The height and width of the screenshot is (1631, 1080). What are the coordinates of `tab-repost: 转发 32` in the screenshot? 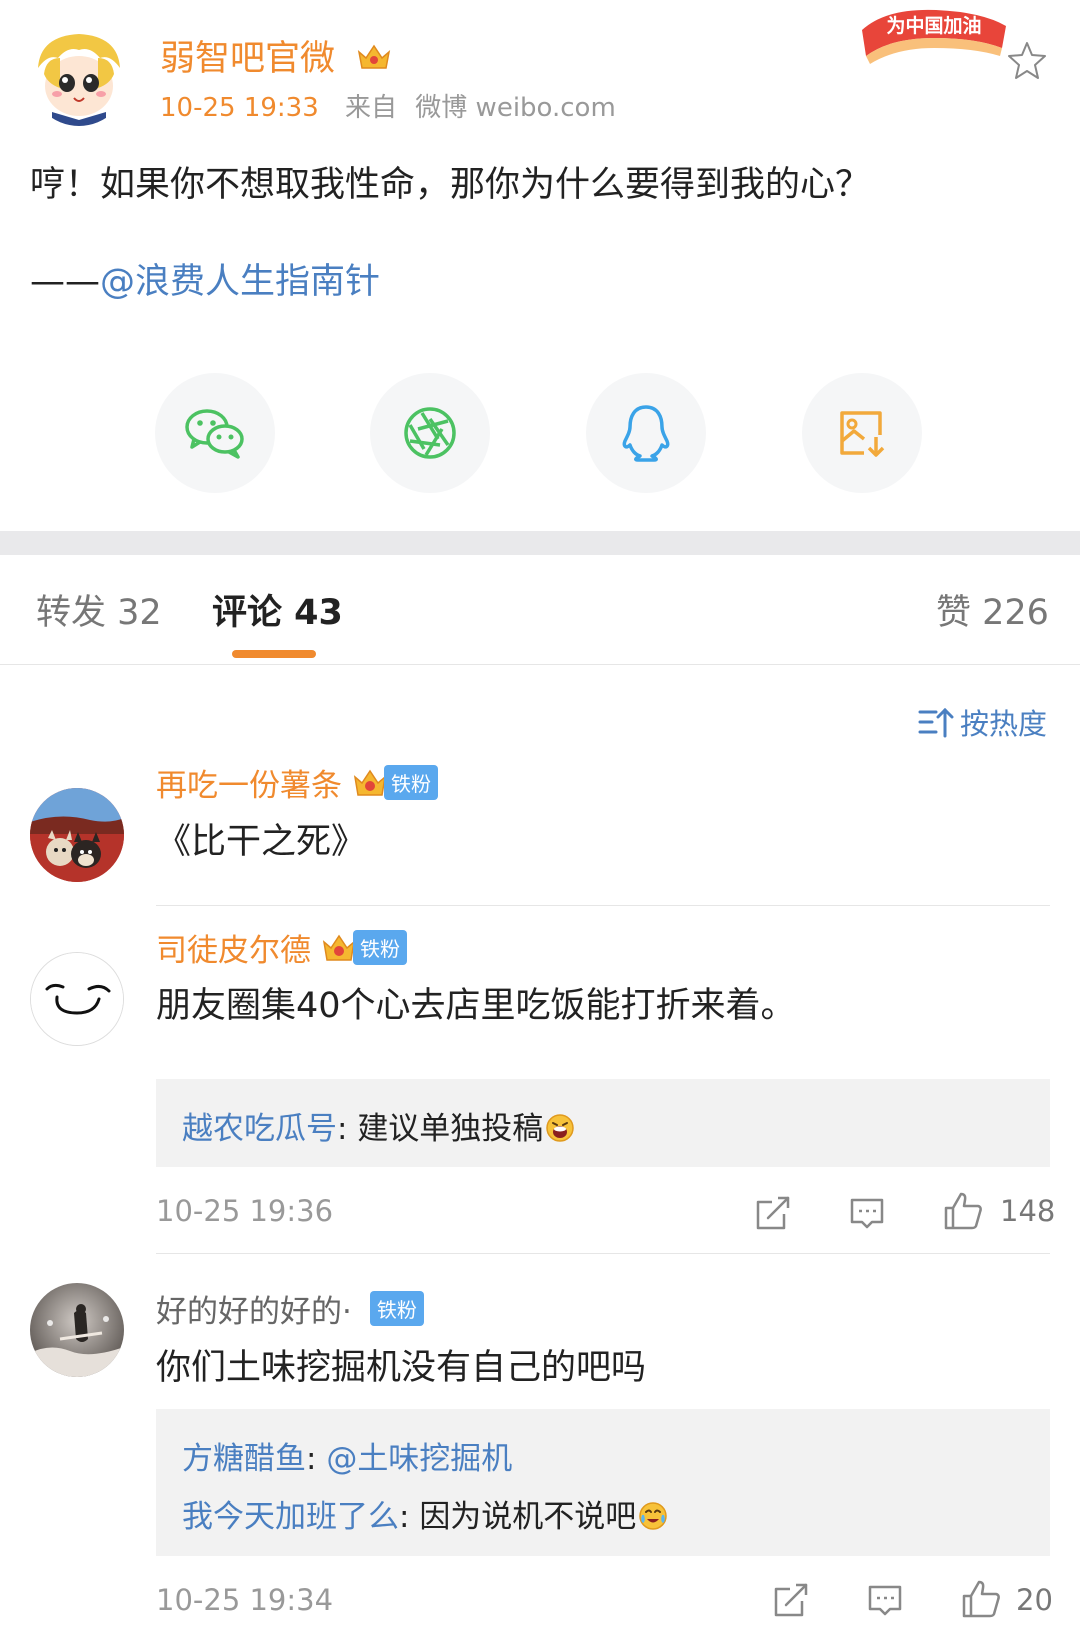 It's located at (99, 609).